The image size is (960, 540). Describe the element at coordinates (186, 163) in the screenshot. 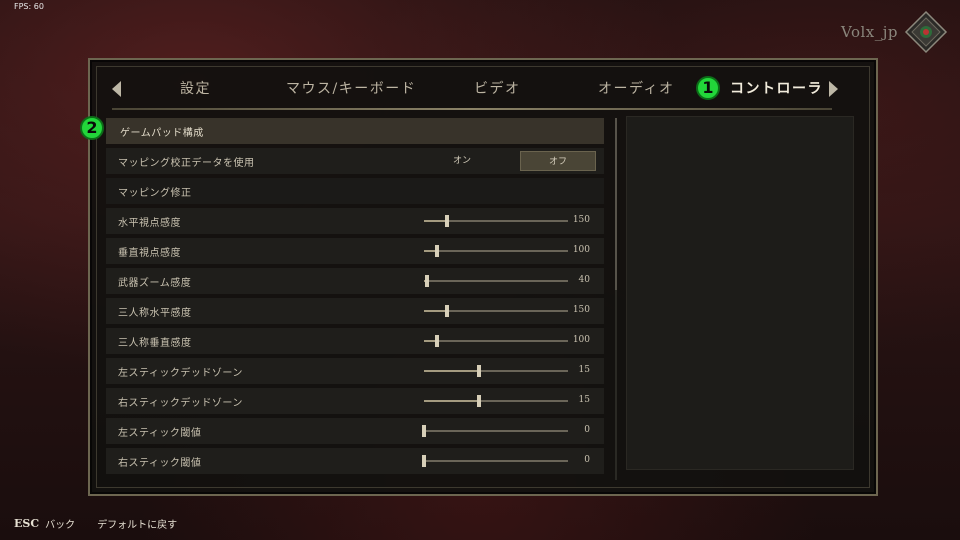

I see `row-label: マッピング校正データを使用` at that location.